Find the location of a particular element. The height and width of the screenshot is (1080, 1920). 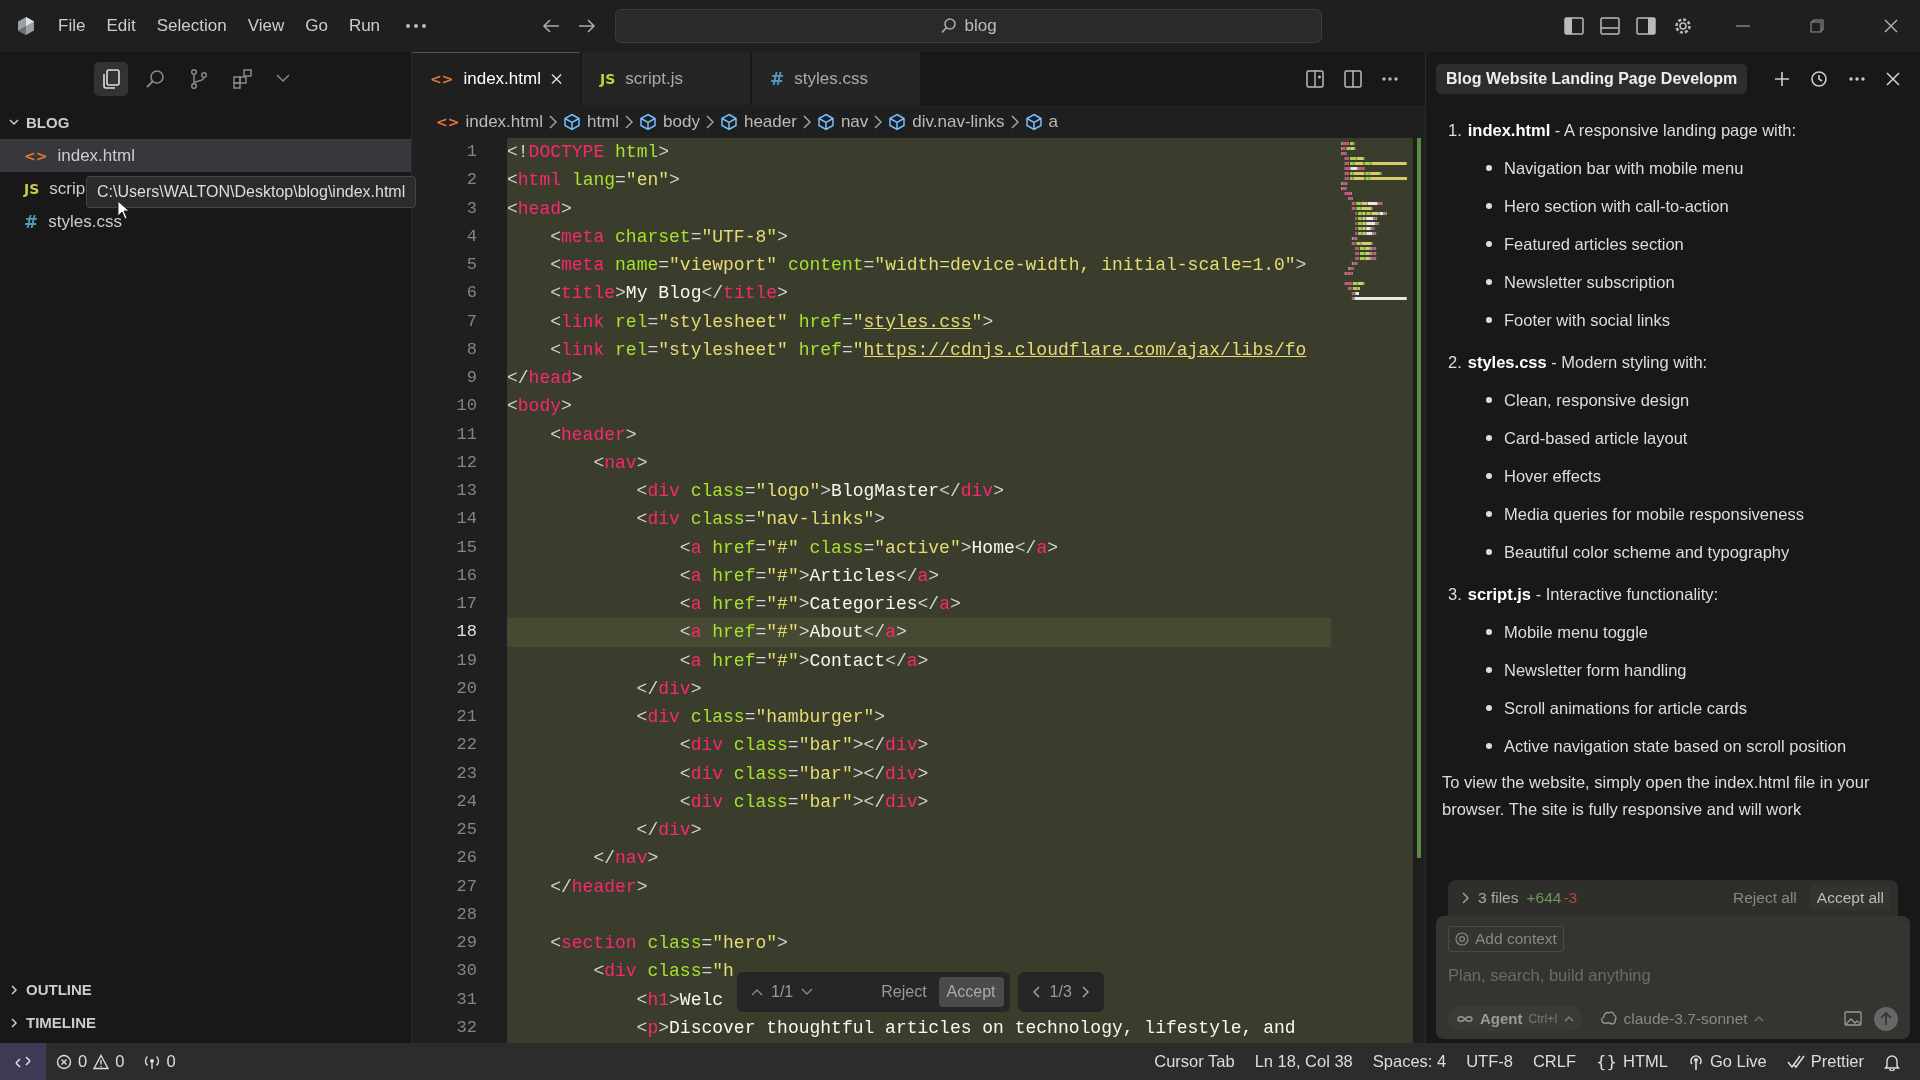

app-logo-icon is located at coordinates (26, 26).